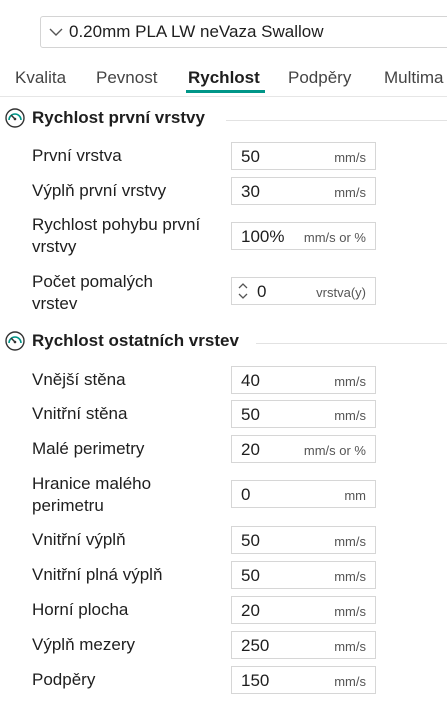 This screenshot has width=447, height=708. Describe the element at coordinates (80, 609) in the screenshot. I see `setting-label: Horní plocha` at that location.